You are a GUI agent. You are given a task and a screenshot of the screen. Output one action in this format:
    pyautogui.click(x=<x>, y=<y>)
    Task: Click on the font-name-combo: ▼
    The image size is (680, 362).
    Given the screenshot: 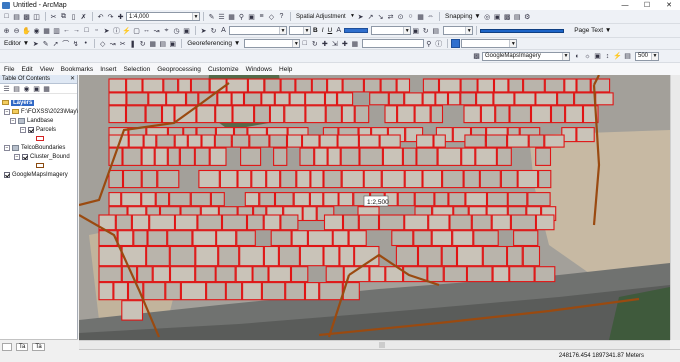 What is the action you would take?
    pyautogui.click(x=258, y=30)
    